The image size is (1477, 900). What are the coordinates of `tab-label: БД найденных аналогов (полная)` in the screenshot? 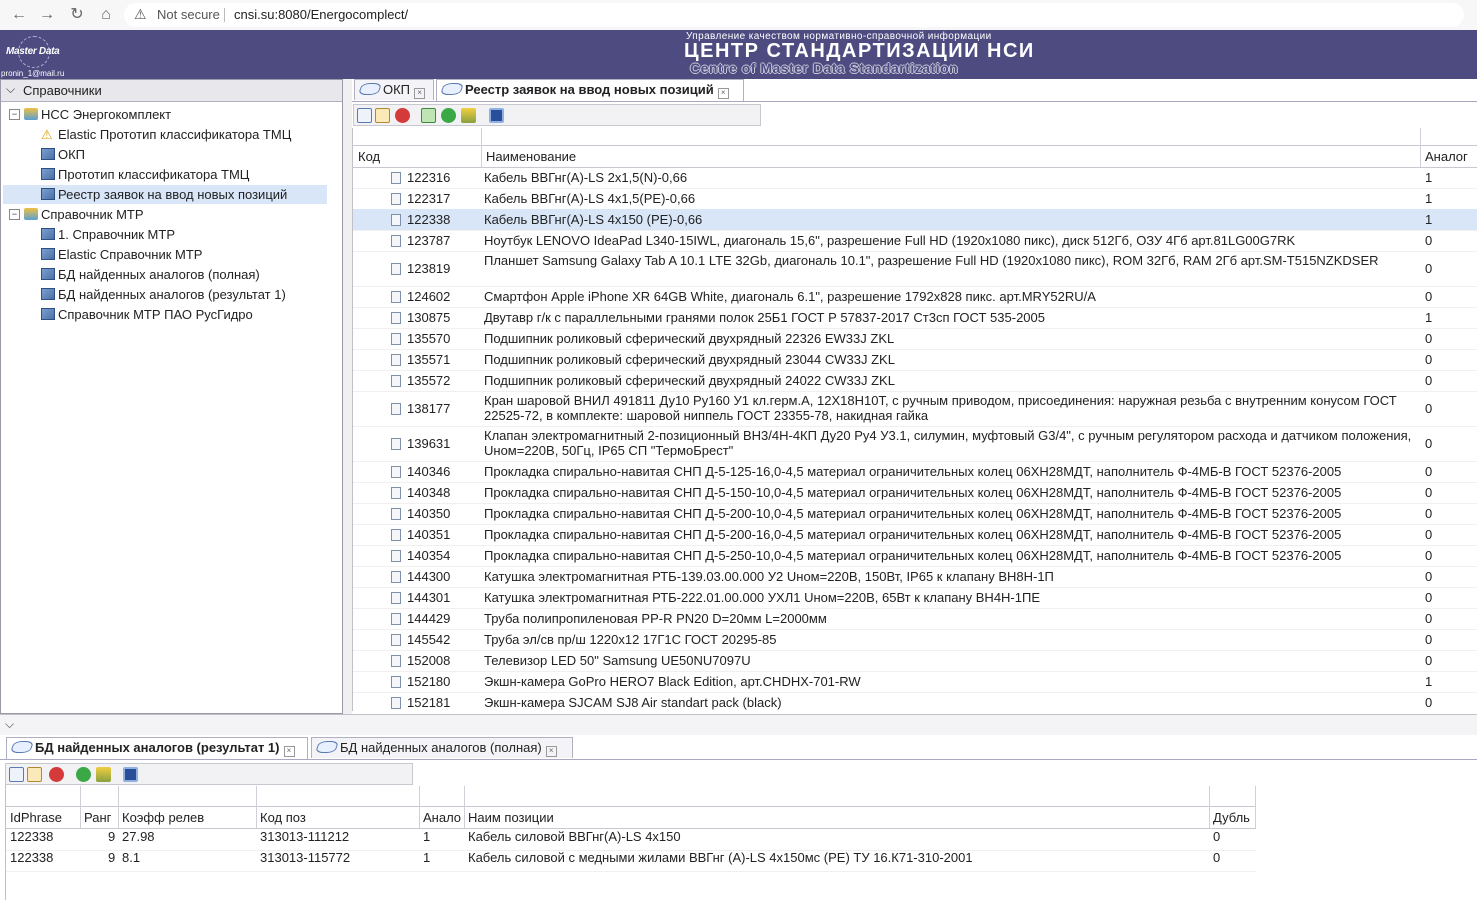 It's located at (441, 747).